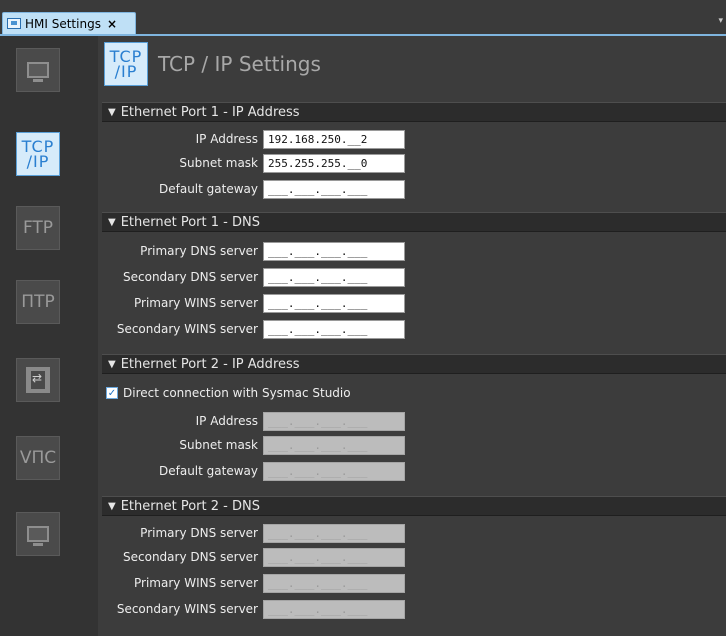 The height and width of the screenshot is (636, 726). What do you see at coordinates (412, 558) in the screenshot?
I see `eth2-secondary-dns-row: Secondary DNS server ___.___.___.___` at bounding box center [412, 558].